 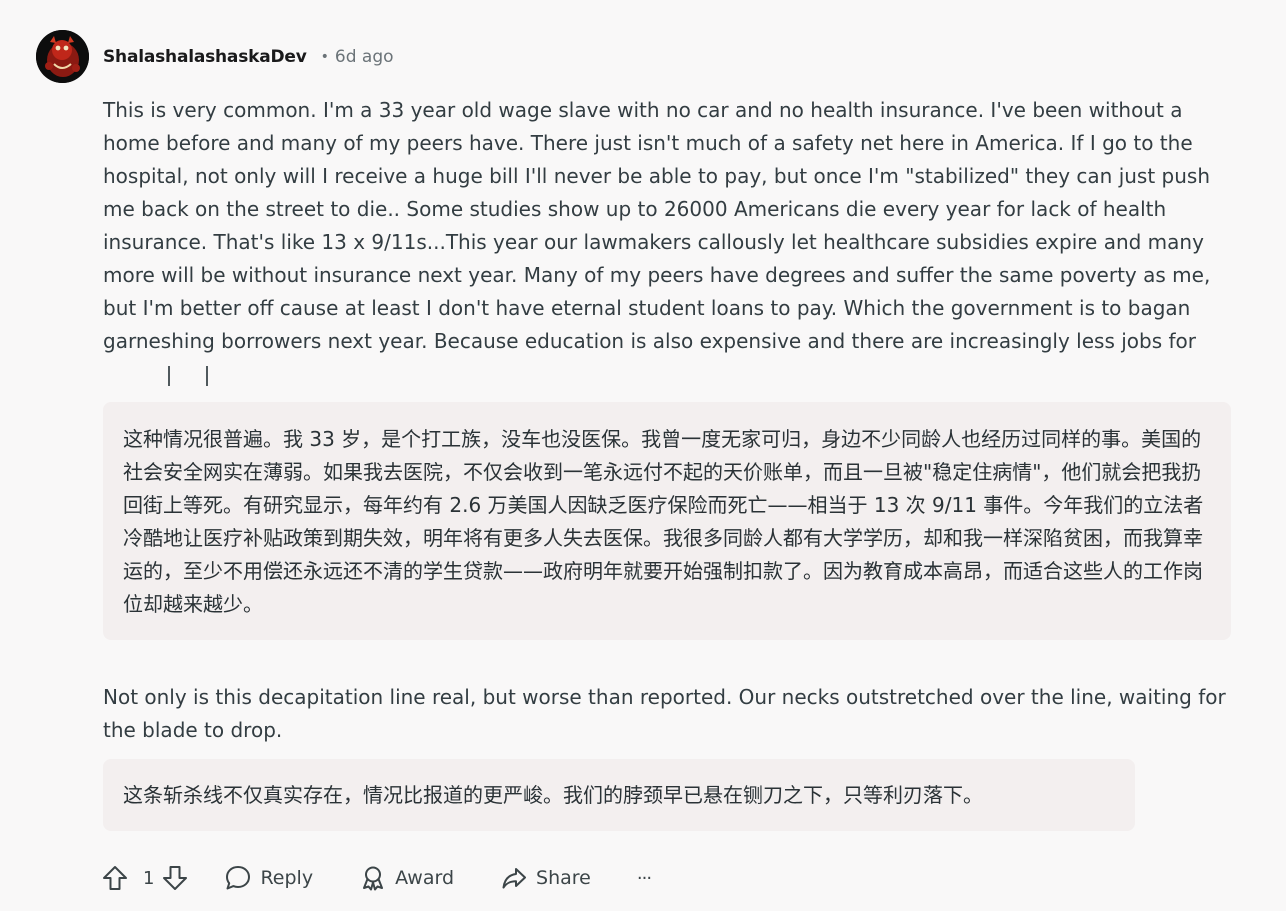 What do you see at coordinates (287, 878) in the screenshot?
I see `reply-label: Reply` at bounding box center [287, 878].